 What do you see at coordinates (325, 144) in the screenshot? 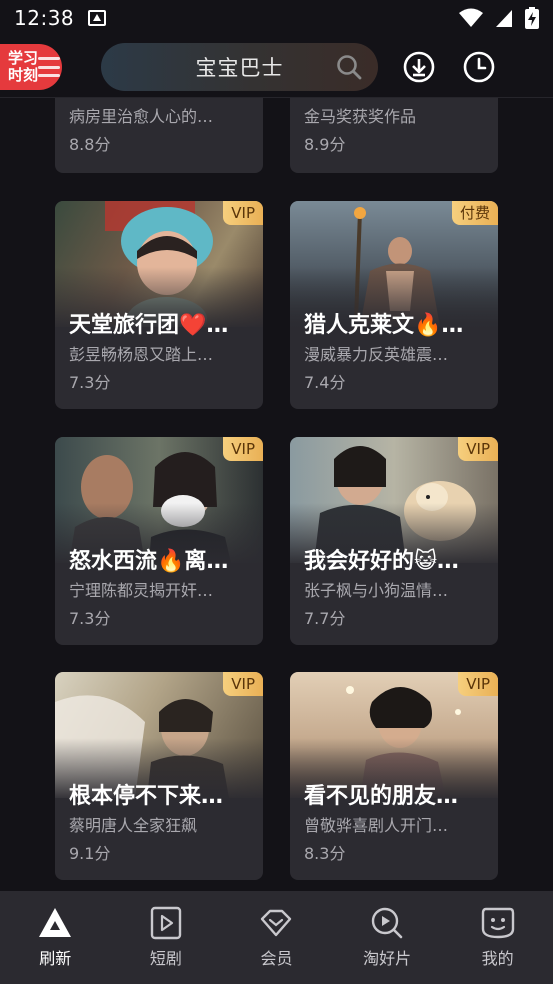
I see `card-score: 8.9分` at bounding box center [325, 144].